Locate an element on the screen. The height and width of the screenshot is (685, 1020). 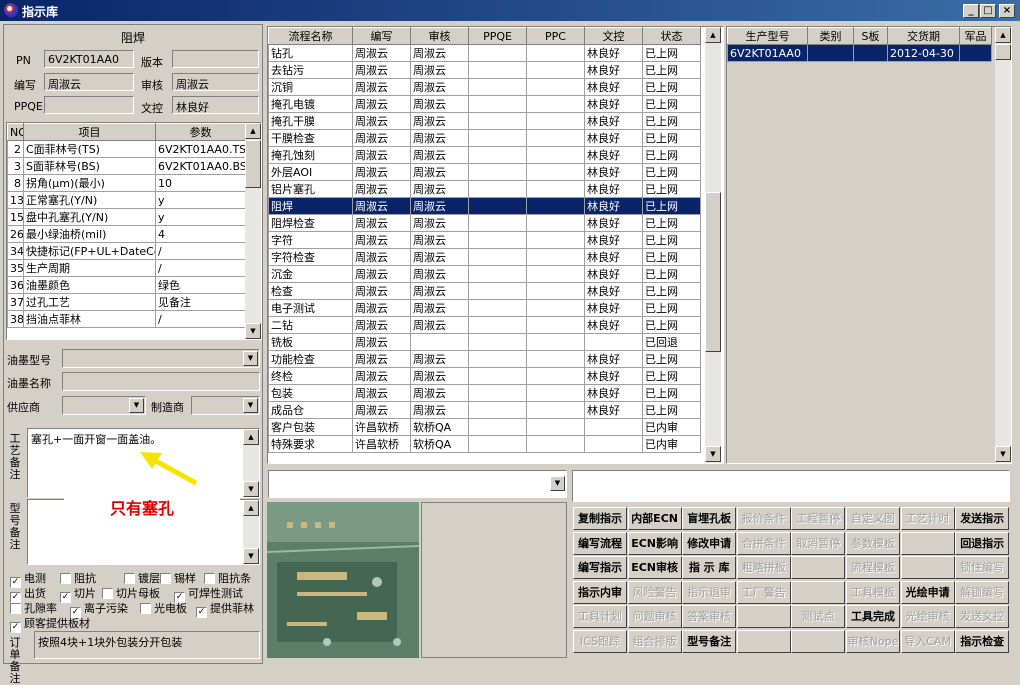
action-button: 指示退审 is located at coordinates (709, 592).